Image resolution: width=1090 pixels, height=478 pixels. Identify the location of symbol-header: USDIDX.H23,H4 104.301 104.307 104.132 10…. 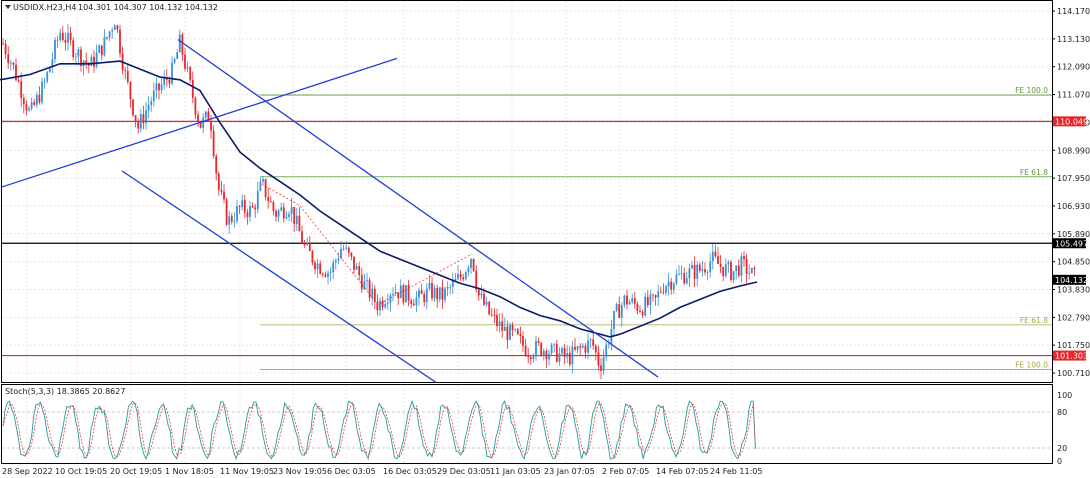
(111, 7).